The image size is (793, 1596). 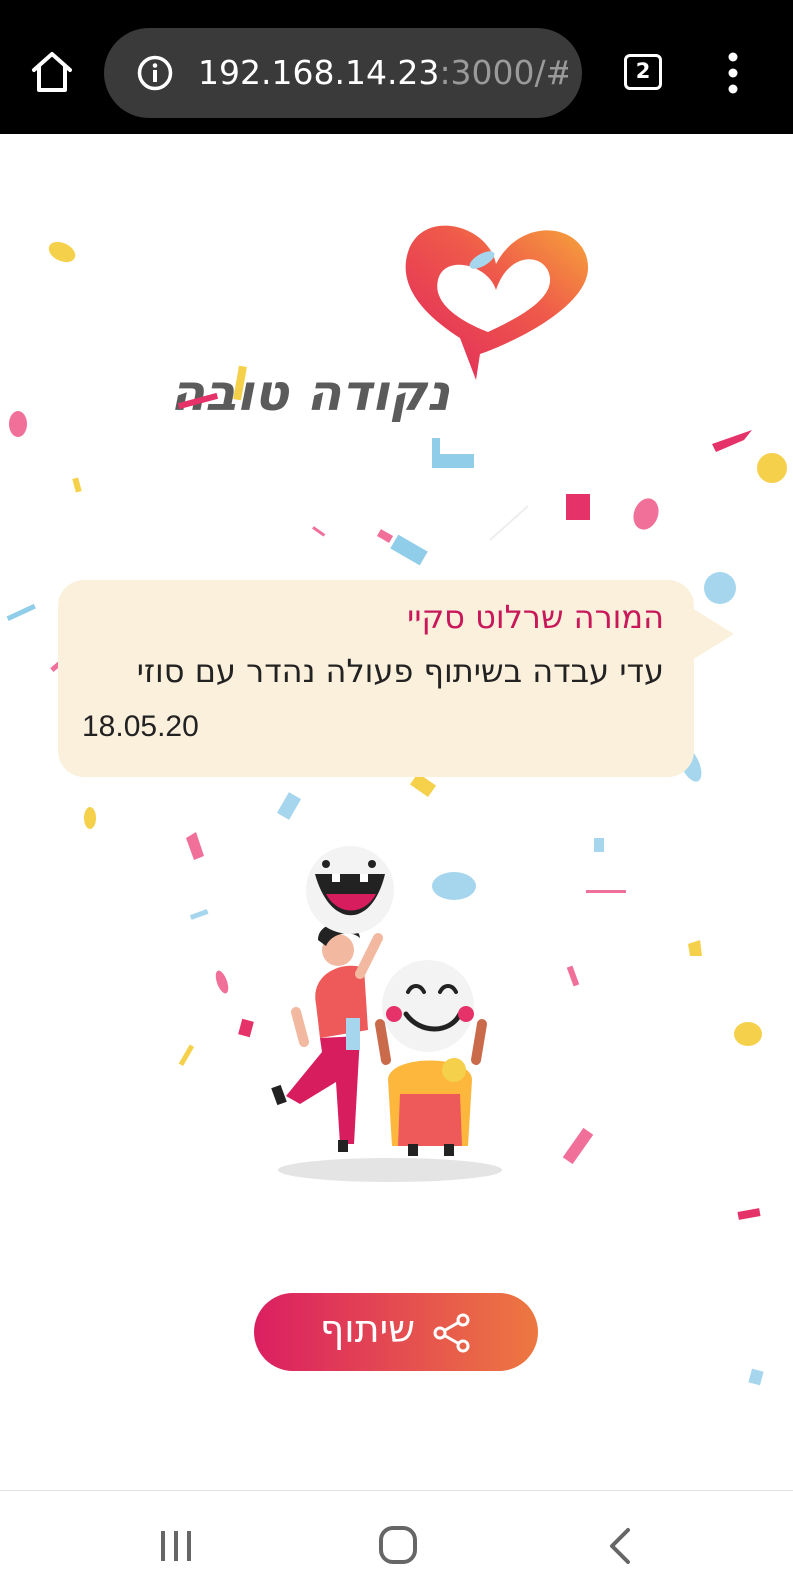 What do you see at coordinates (386, 1014) in the screenshot?
I see `celebration-illustration` at bounding box center [386, 1014].